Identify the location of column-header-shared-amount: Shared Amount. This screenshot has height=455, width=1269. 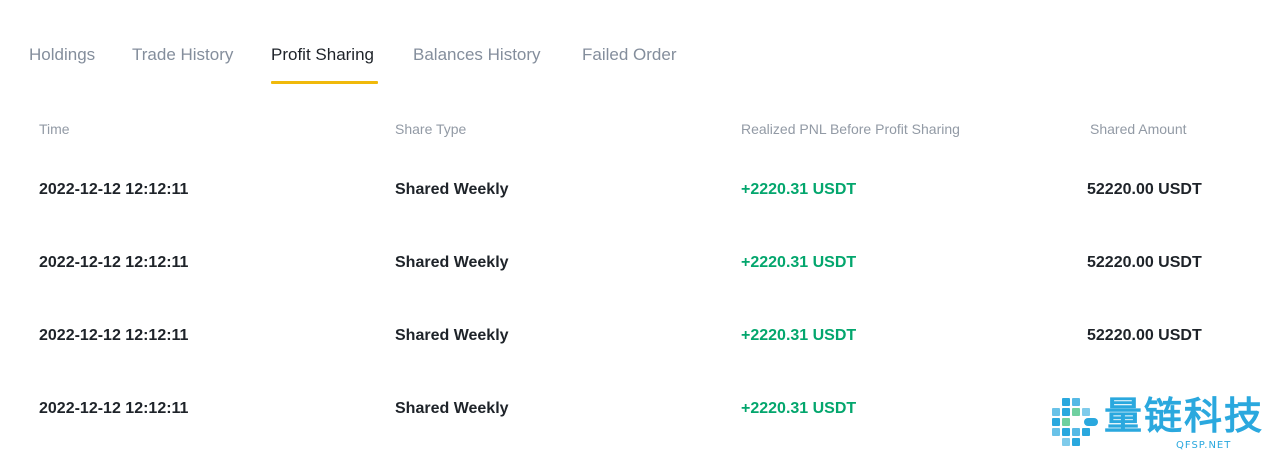
(1138, 129).